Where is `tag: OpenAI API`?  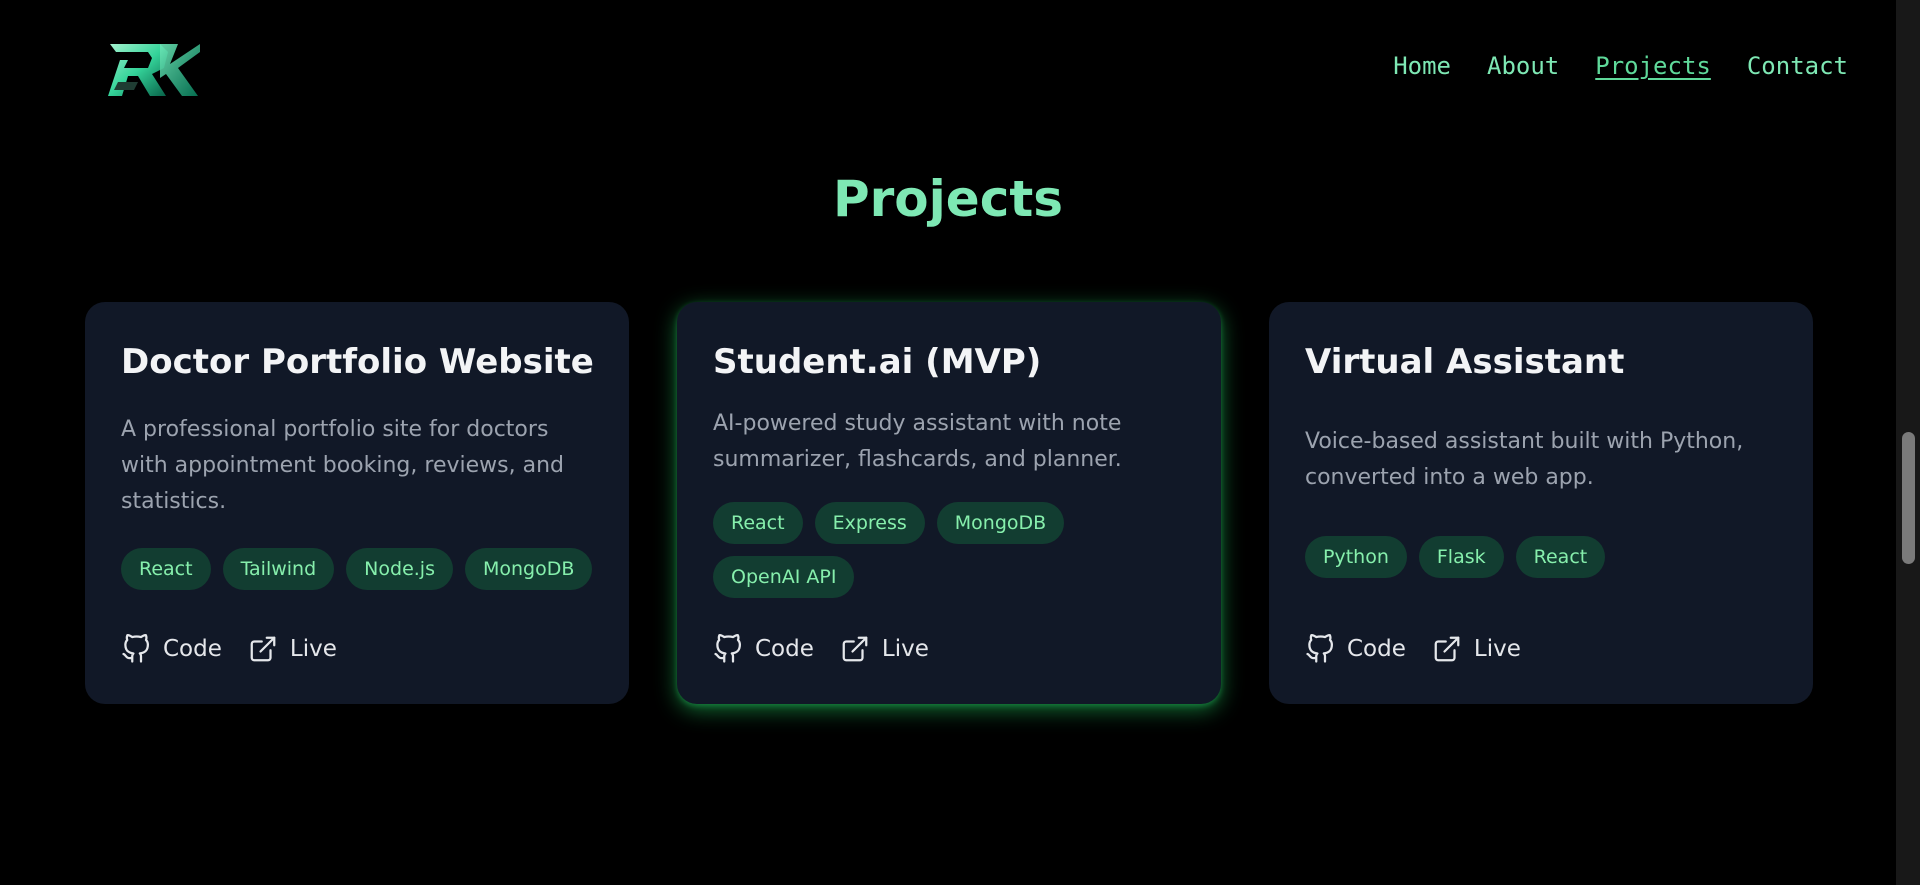 tag: OpenAI API is located at coordinates (784, 577).